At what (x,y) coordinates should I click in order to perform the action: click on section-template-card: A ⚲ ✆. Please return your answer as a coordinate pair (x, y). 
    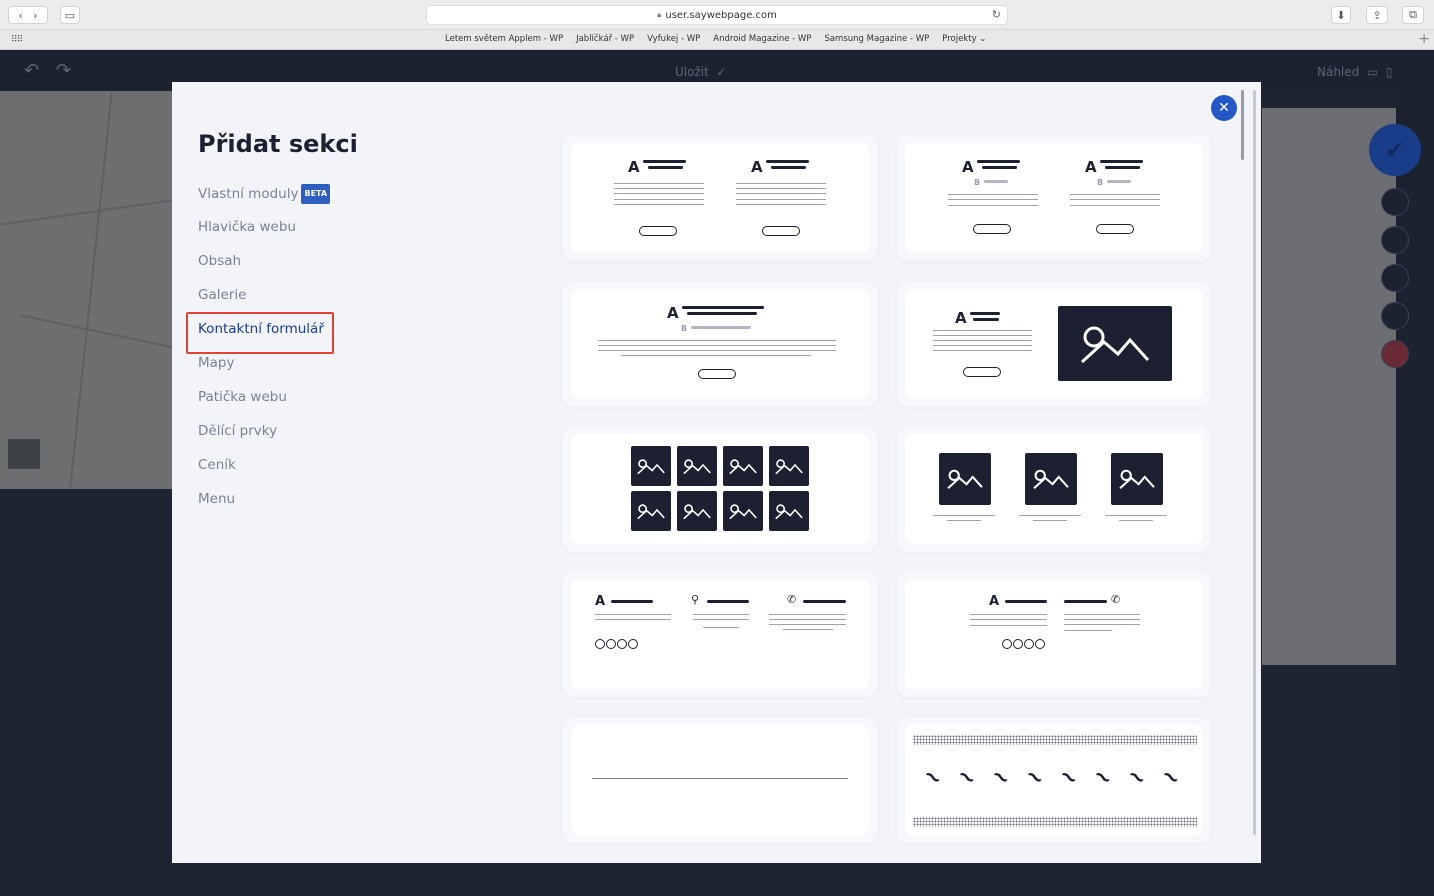
    Looking at the image, I should click on (720, 634).